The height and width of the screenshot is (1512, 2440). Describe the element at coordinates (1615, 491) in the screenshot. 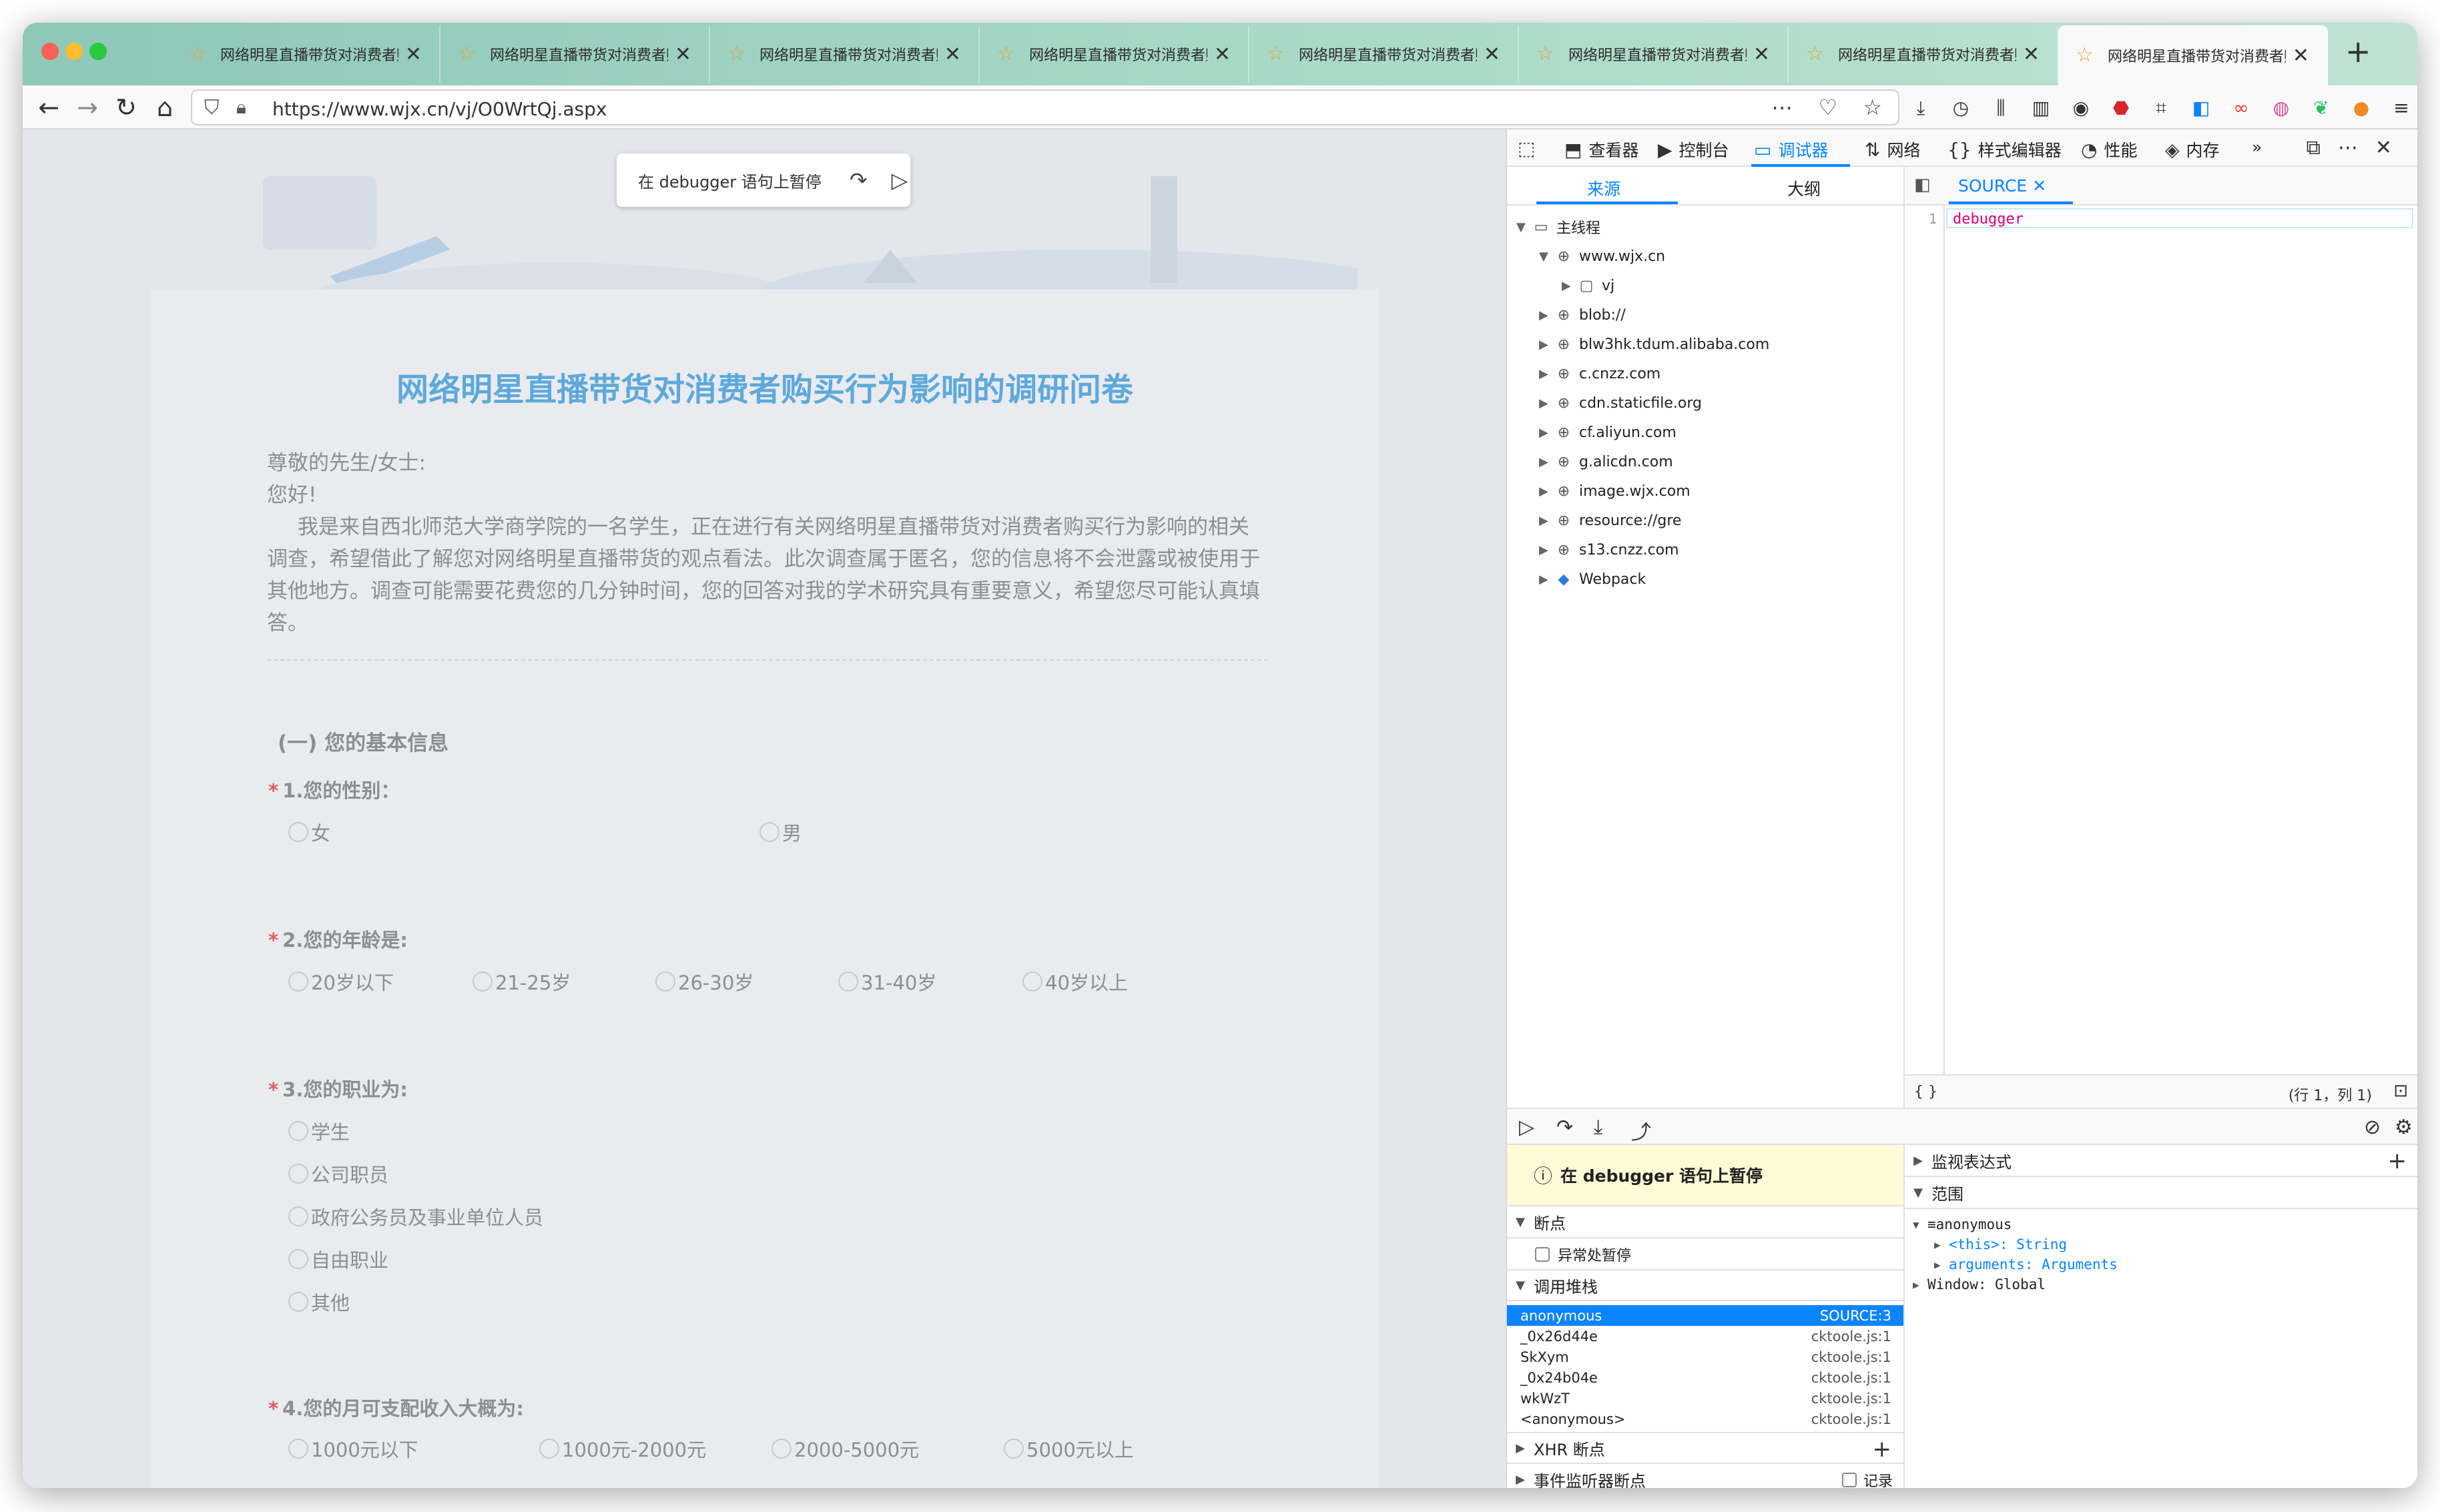

I see `tree-item: ▶ ⊕ image.wjx.com` at that location.